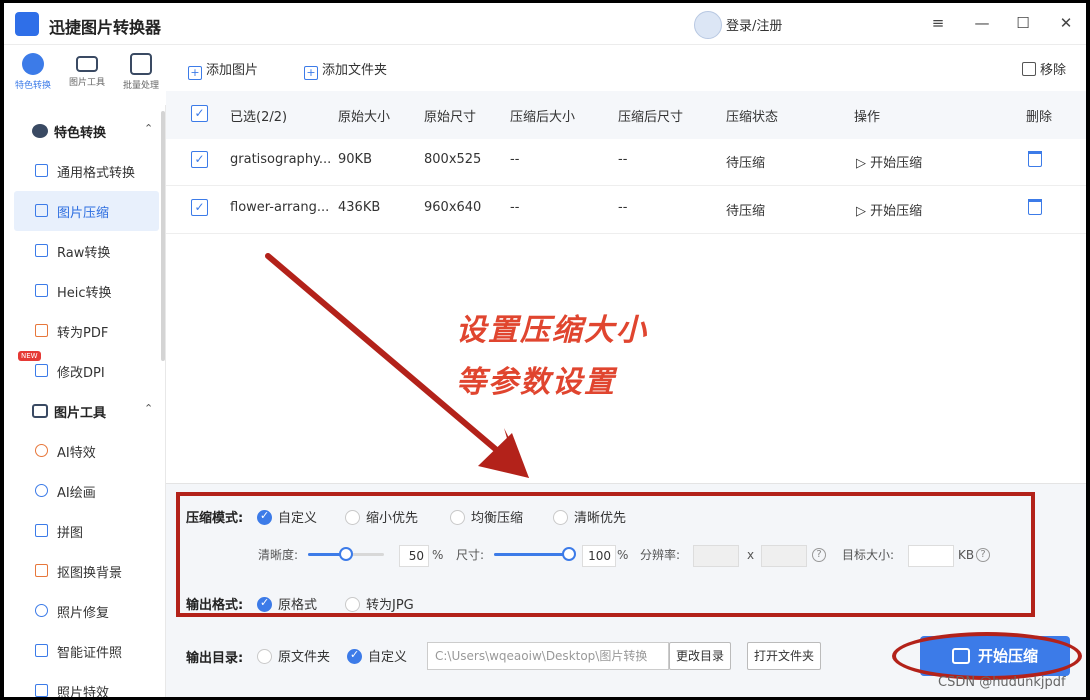 The width and height of the screenshot is (1090, 700). What do you see at coordinates (304, 657) in the screenshot?
I see `dir-label: 原文件夹` at bounding box center [304, 657].